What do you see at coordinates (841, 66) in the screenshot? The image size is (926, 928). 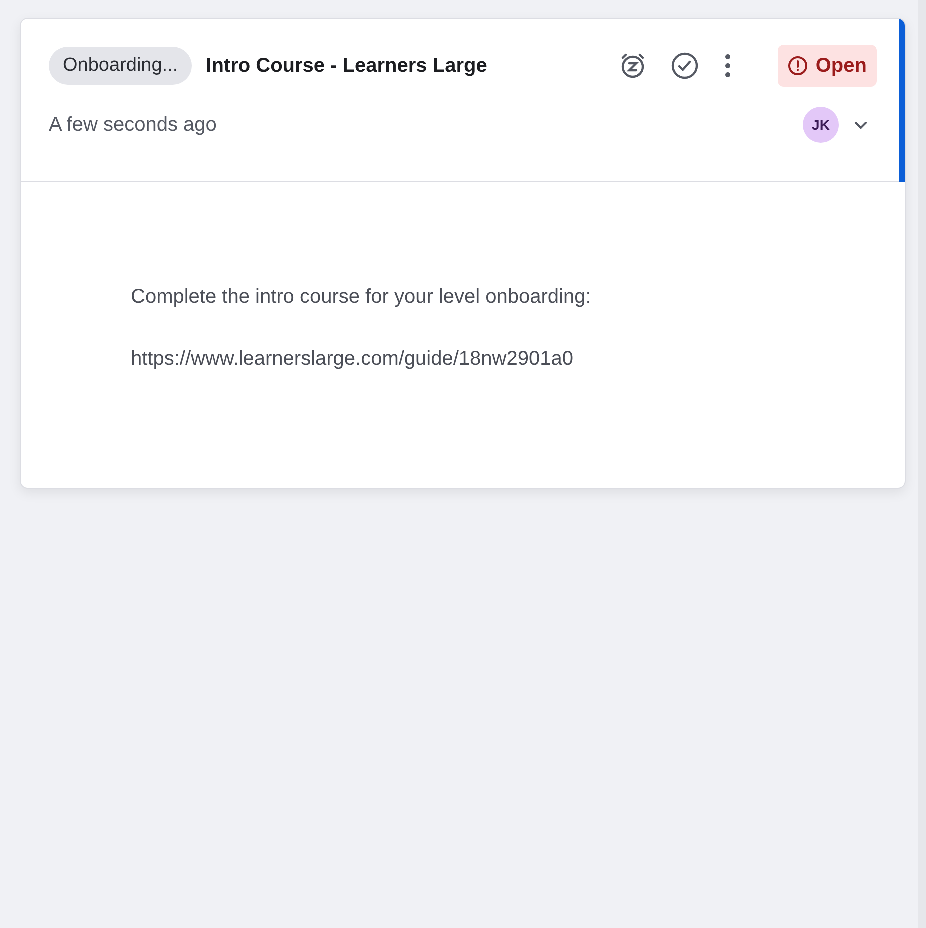 I see `status-label: Open` at bounding box center [841, 66].